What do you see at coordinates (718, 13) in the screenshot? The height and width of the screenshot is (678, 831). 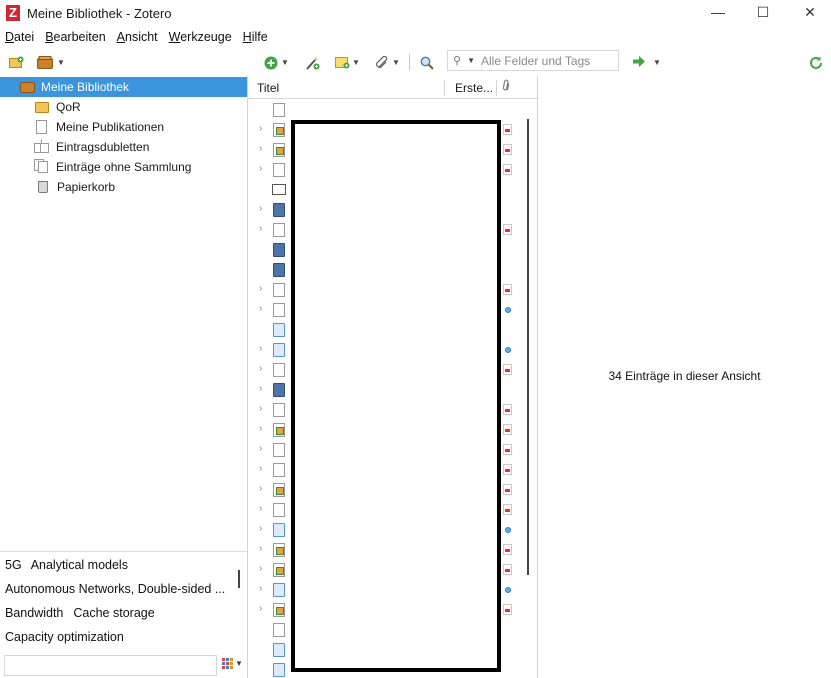 I see `minimize-button: —` at bounding box center [718, 13].